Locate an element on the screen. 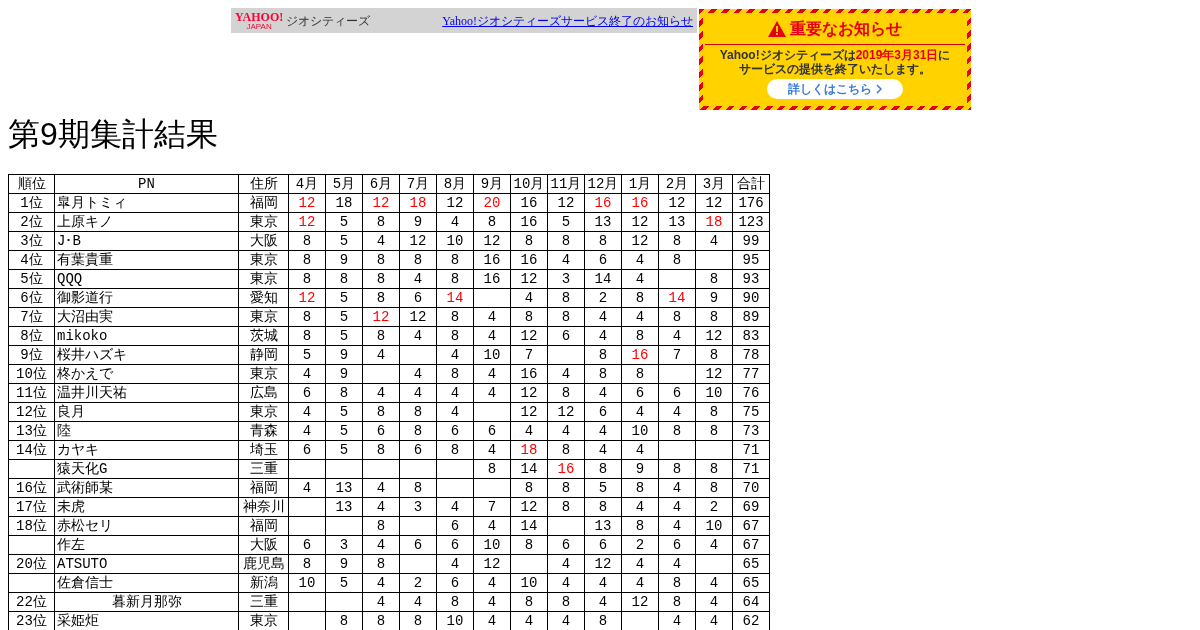 This screenshot has height=630, width=1200. place-cell: 青森 is located at coordinates (263, 431).